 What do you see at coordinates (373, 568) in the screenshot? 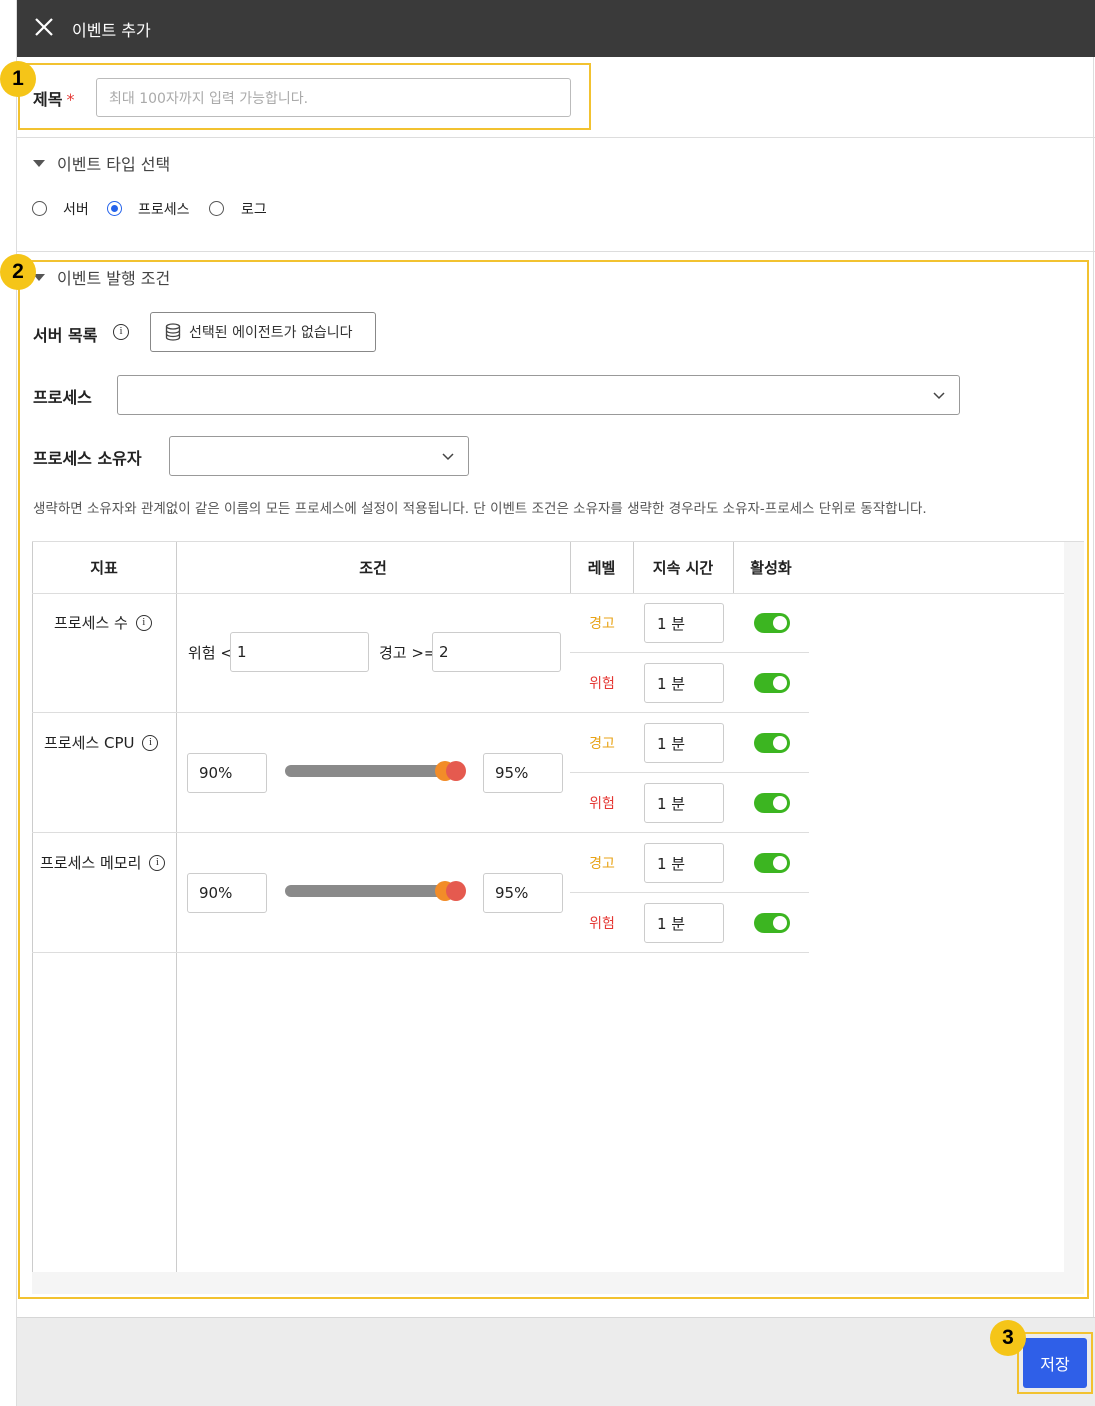
I see `header-condition: 조건` at bounding box center [373, 568].